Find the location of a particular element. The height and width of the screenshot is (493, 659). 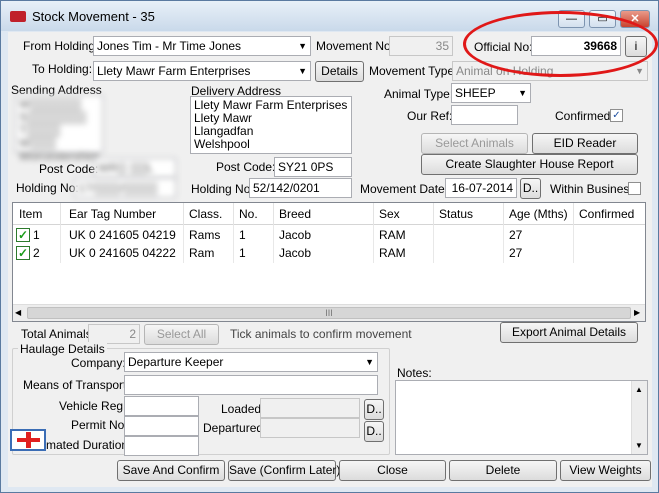

grid-horizontal-scrollbar: ◀ III ▶ is located at coordinates (329, 312).